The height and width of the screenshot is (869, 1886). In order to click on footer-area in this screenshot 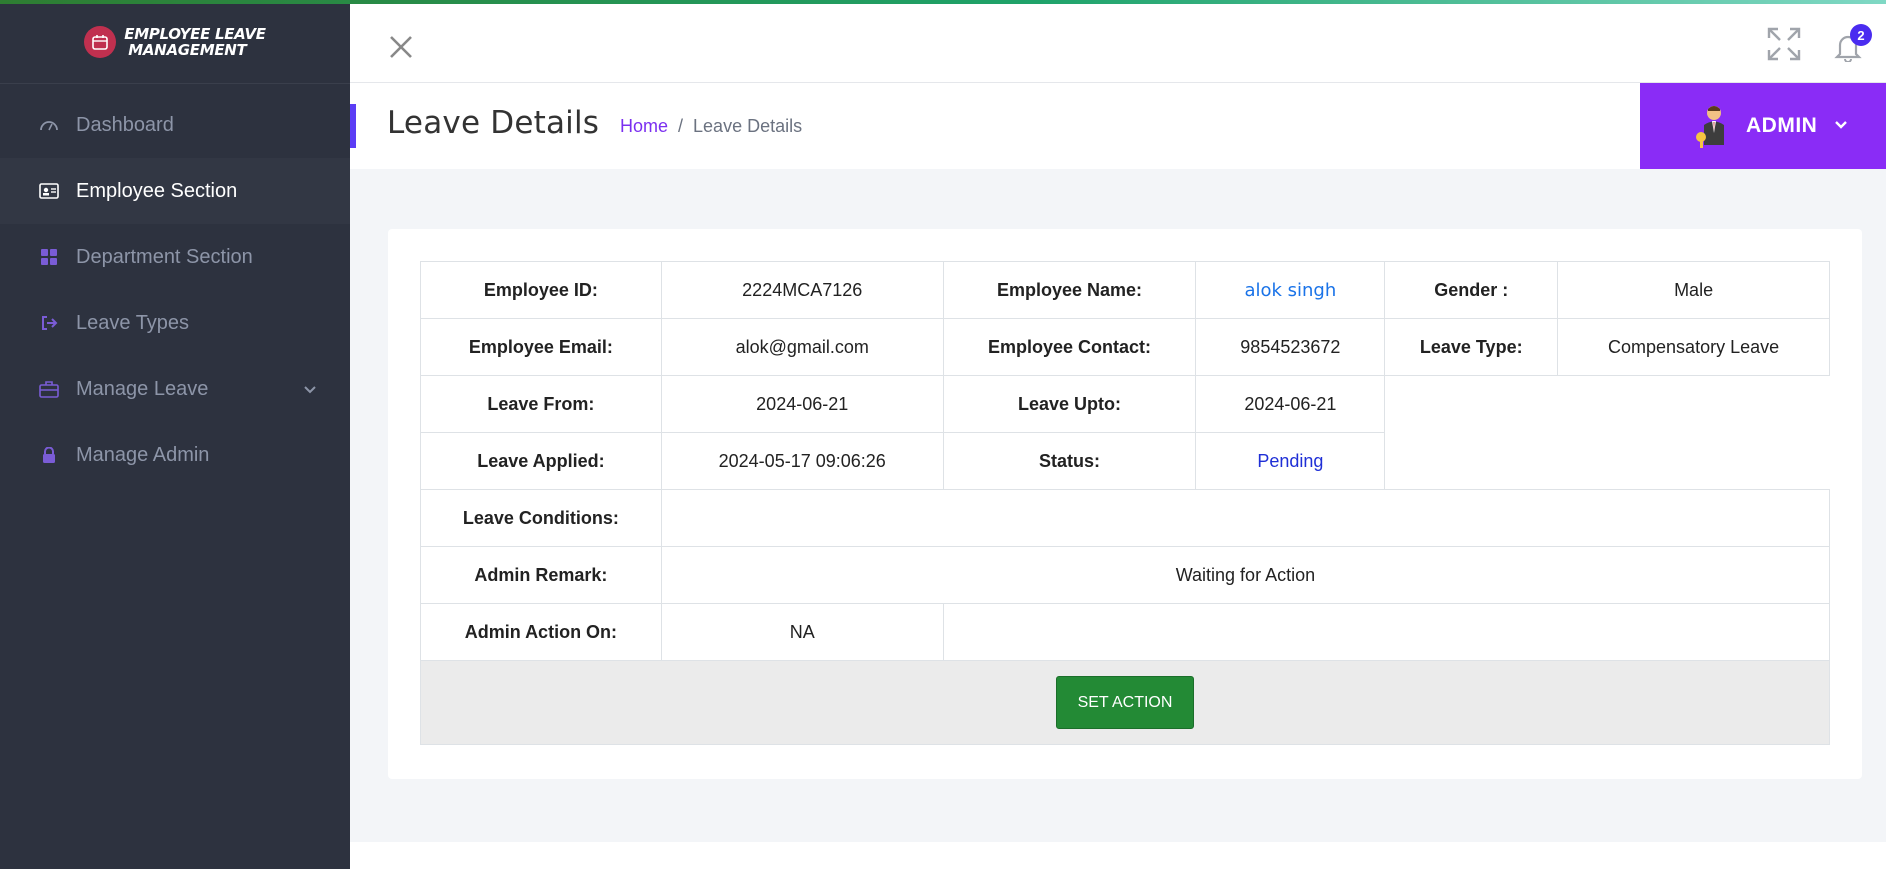, I will do `click(1118, 855)`.